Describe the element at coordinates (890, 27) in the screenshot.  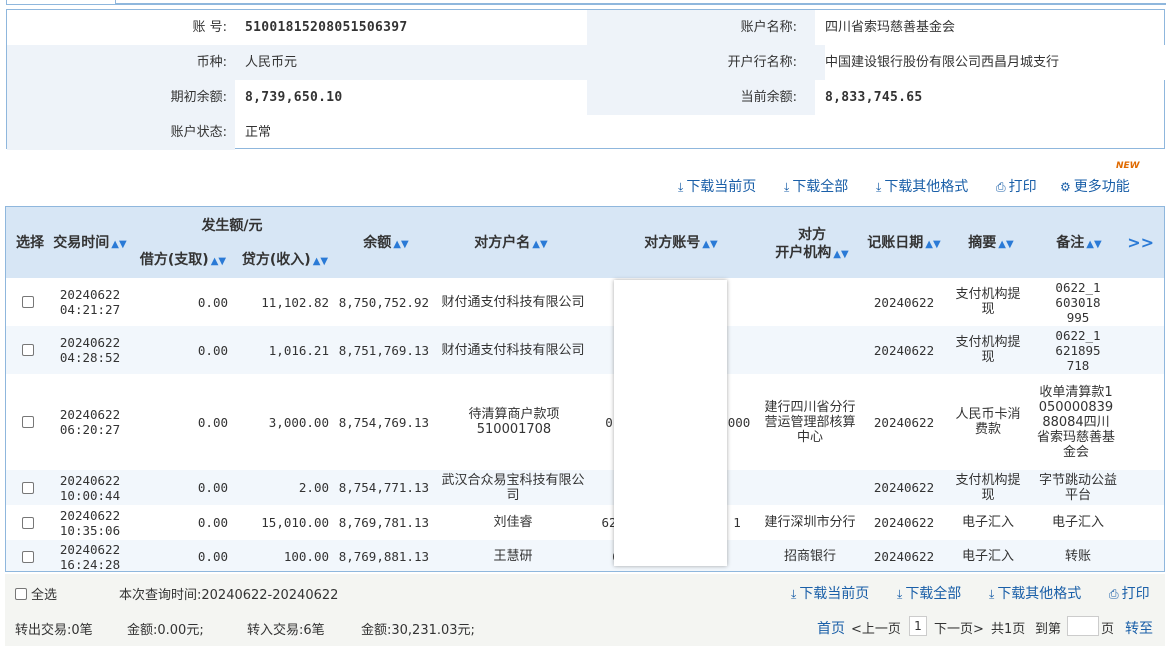
I see `account-name: 四川省索玛慈善基金会` at that location.